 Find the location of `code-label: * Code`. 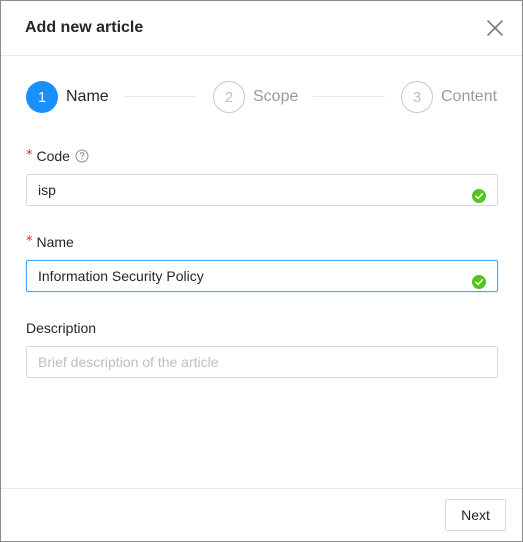

code-label: * Code is located at coordinates (57, 156).